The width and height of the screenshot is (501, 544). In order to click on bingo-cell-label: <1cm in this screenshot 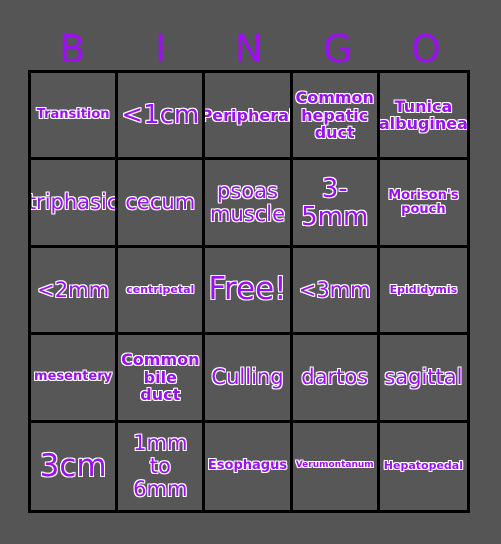, I will do `click(160, 115)`.